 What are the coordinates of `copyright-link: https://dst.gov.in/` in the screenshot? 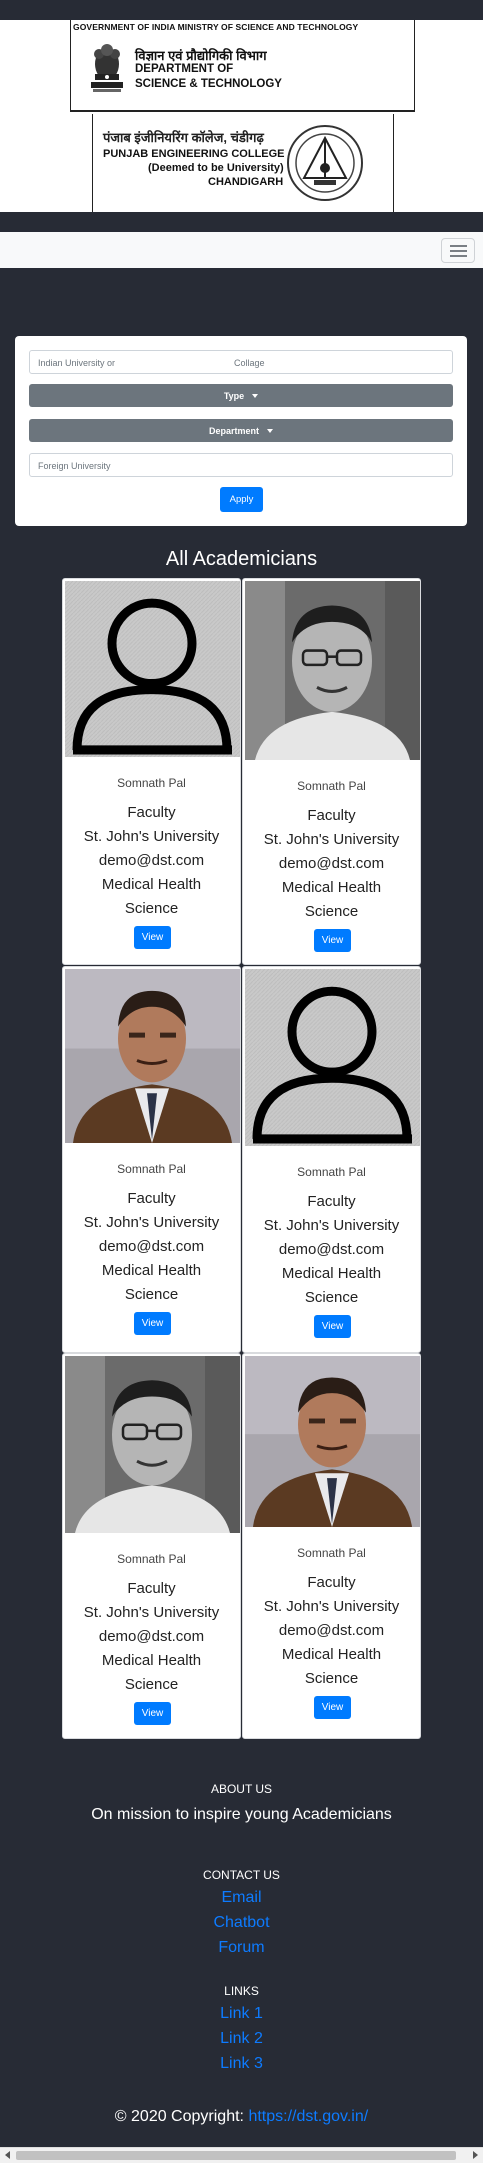 It's located at (308, 2116).